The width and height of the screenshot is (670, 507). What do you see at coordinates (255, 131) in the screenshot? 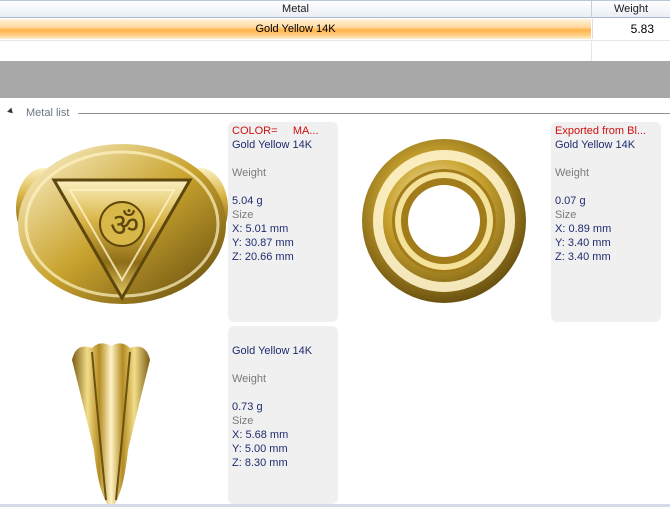
I see `color-label: COLOR=` at bounding box center [255, 131].